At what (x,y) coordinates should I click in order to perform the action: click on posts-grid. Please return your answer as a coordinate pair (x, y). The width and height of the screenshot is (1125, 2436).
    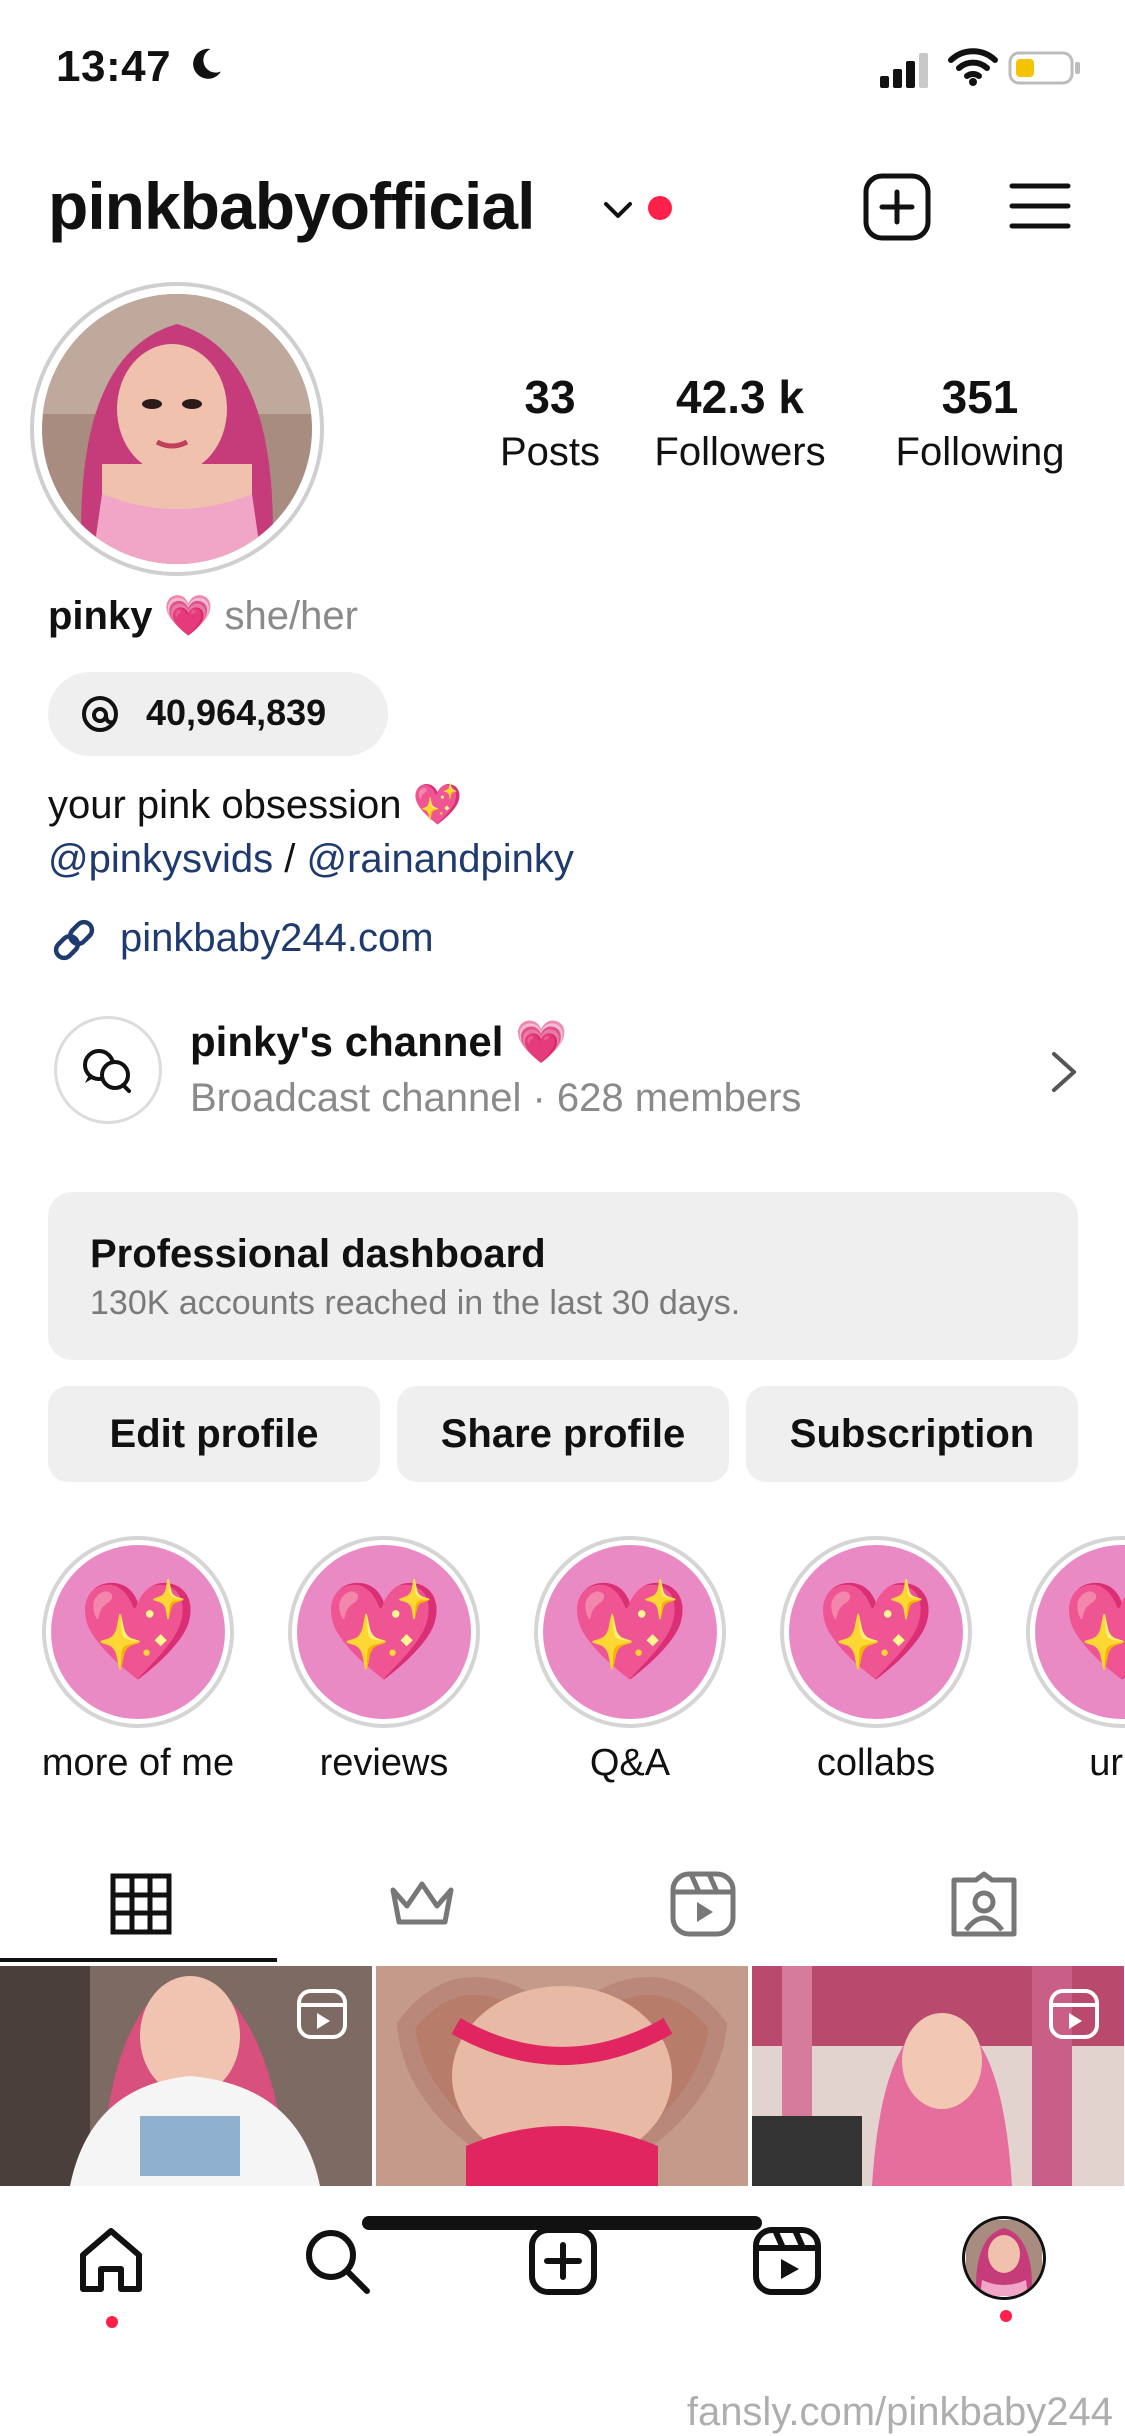
    Looking at the image, I should click on (562, 2076).